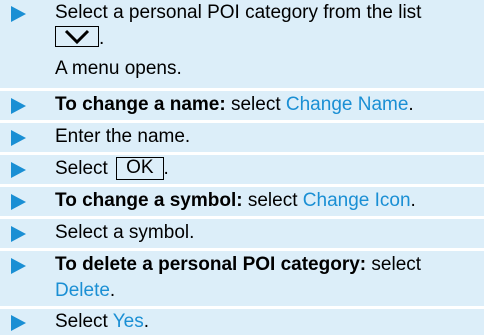 The height and width of the screenshot is (335, 484). I want to click on step-result-text: A menu opens., so click(118, 68).